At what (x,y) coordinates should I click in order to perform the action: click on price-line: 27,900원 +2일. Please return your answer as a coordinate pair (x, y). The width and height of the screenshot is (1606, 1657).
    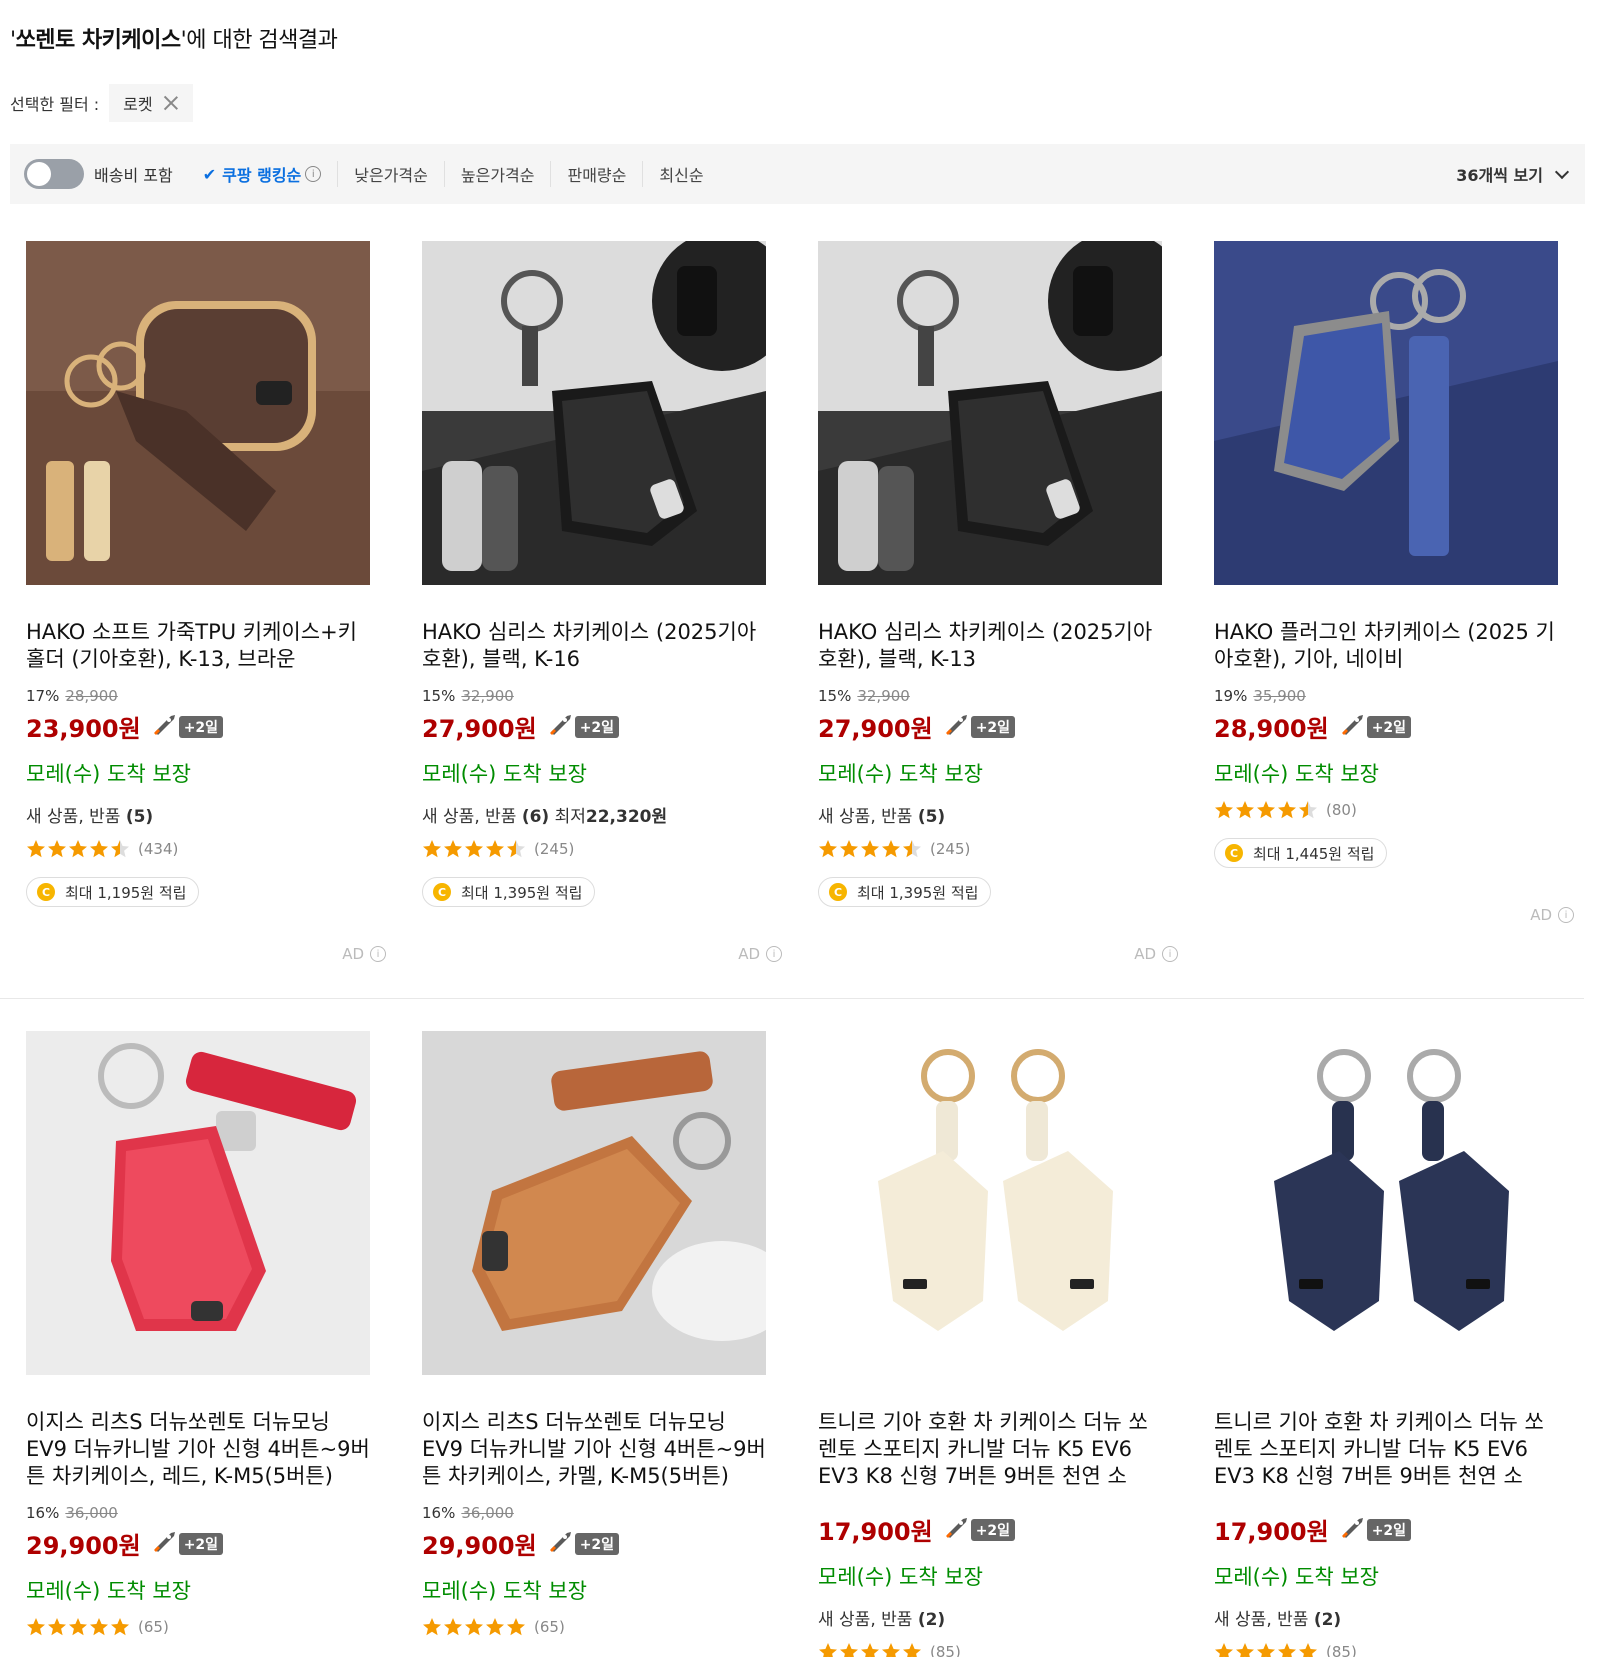
    Looking at the image, I should click on (594, 726).